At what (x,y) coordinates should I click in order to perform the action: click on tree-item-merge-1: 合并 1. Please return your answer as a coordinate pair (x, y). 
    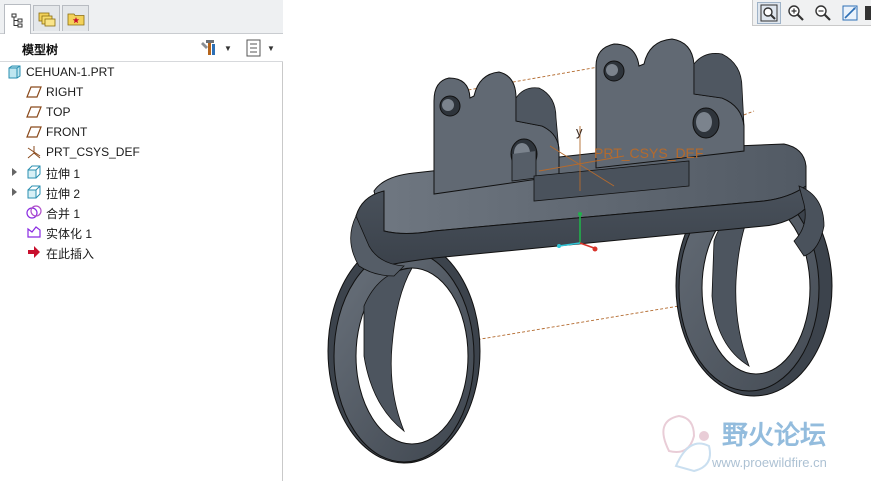
    Looking at the image, I should click on (141, 212).